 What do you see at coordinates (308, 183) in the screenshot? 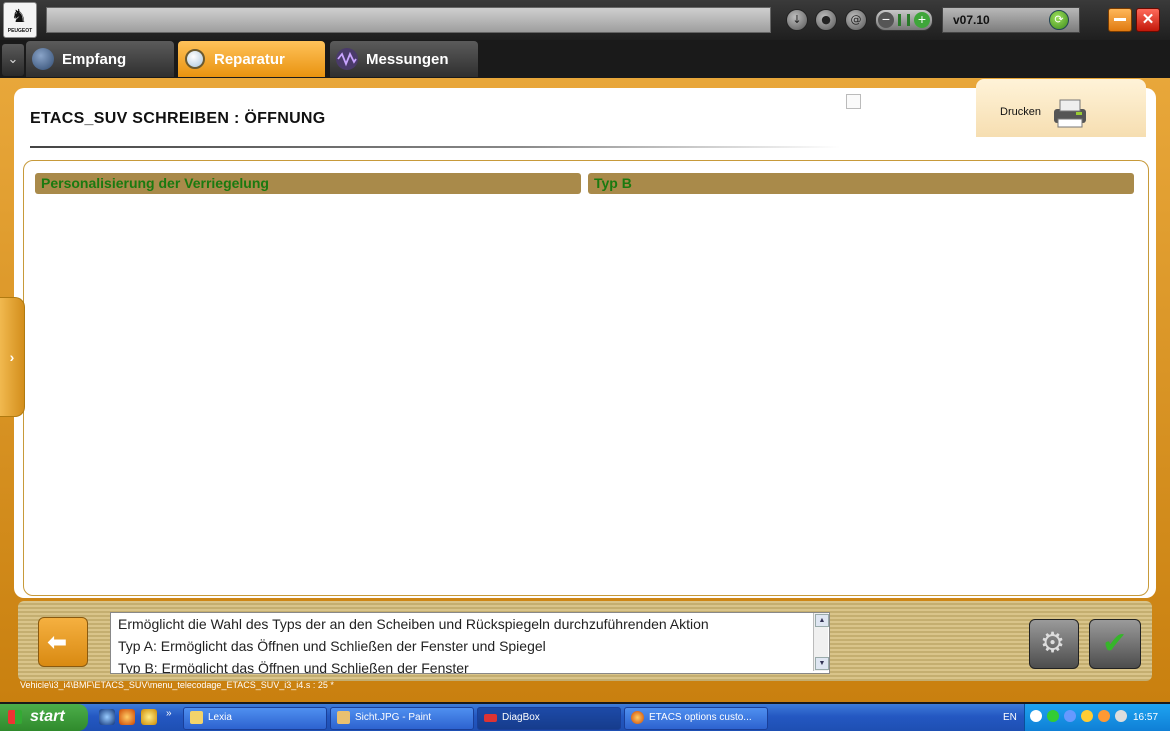
I see `table-header-parameter: Personalisierung der Verriegelung` at bounding box center [308, 183].